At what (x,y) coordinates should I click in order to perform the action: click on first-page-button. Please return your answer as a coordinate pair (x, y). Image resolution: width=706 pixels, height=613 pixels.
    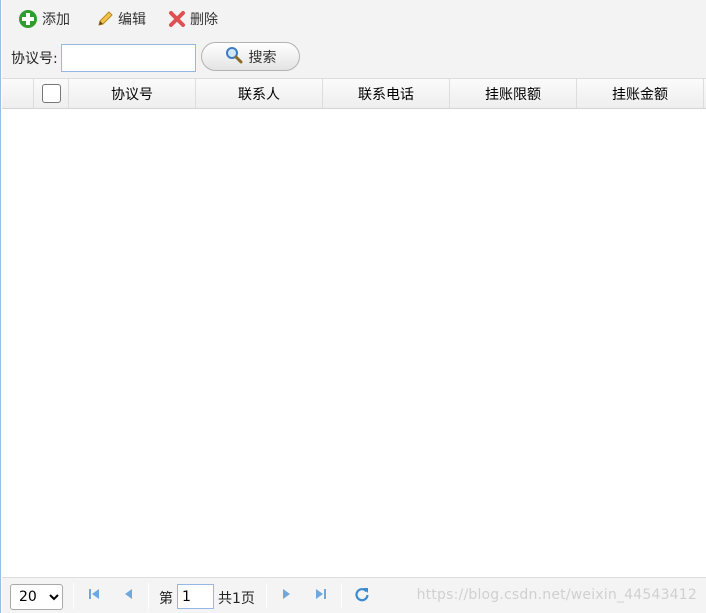
    Looking at the image, I should click on (94, 596).